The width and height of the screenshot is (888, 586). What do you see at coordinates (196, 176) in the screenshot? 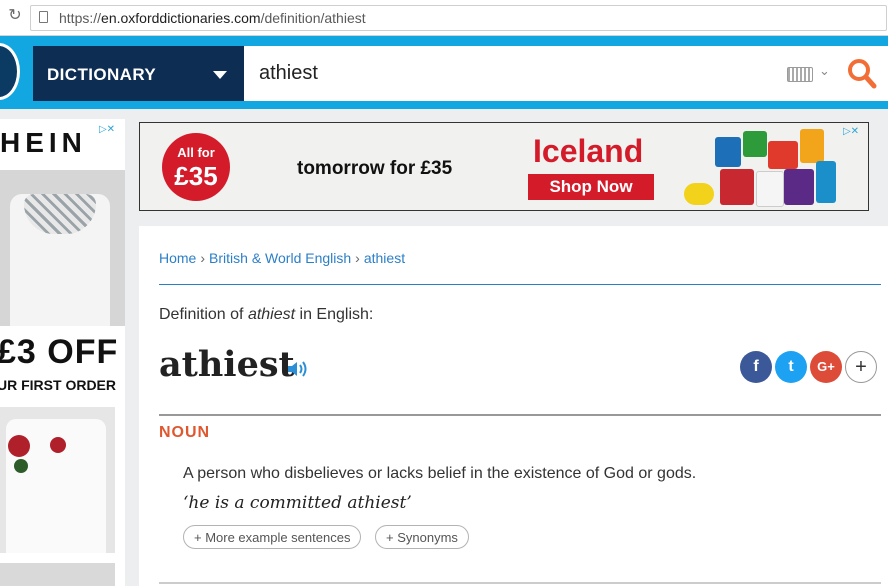
I see `ad-badge-price: £35` at bounding box center [196, 176].